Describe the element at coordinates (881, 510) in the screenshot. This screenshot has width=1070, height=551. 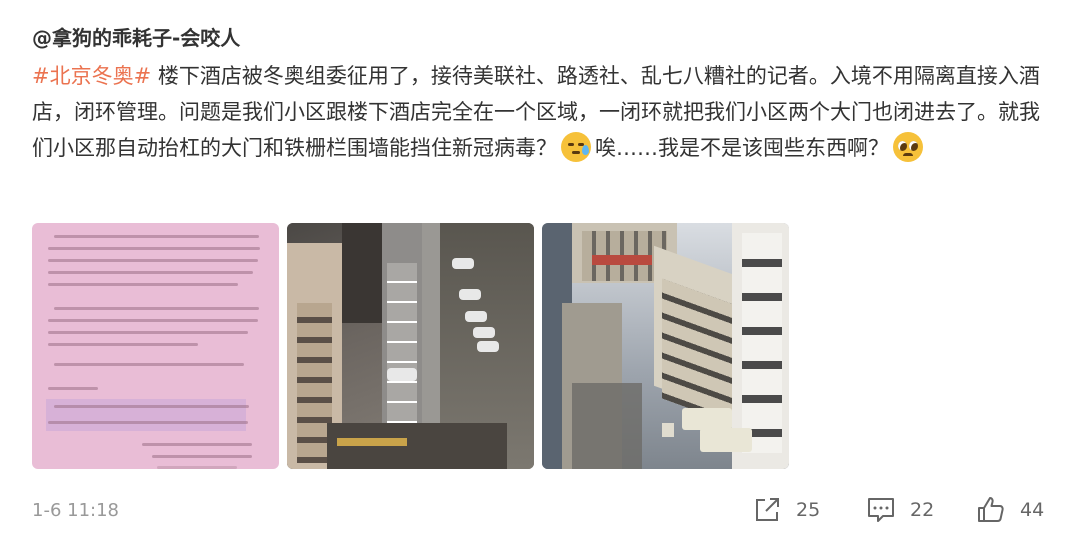
I see `comment-icon` at that location.